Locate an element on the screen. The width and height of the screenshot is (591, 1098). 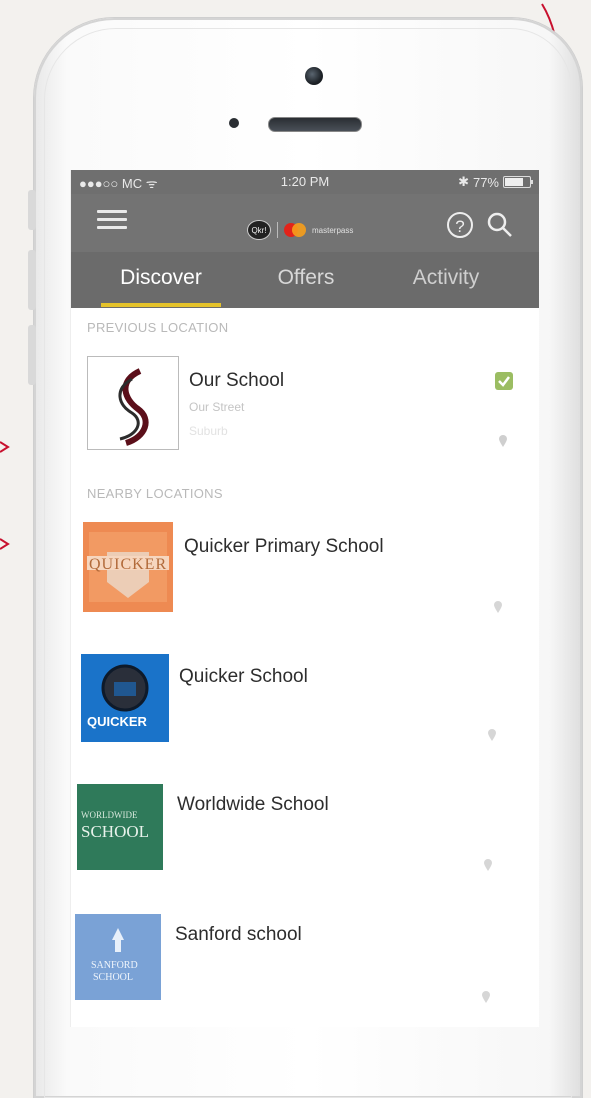
location-name: Worldwide School is located at coordinates (253, 804).